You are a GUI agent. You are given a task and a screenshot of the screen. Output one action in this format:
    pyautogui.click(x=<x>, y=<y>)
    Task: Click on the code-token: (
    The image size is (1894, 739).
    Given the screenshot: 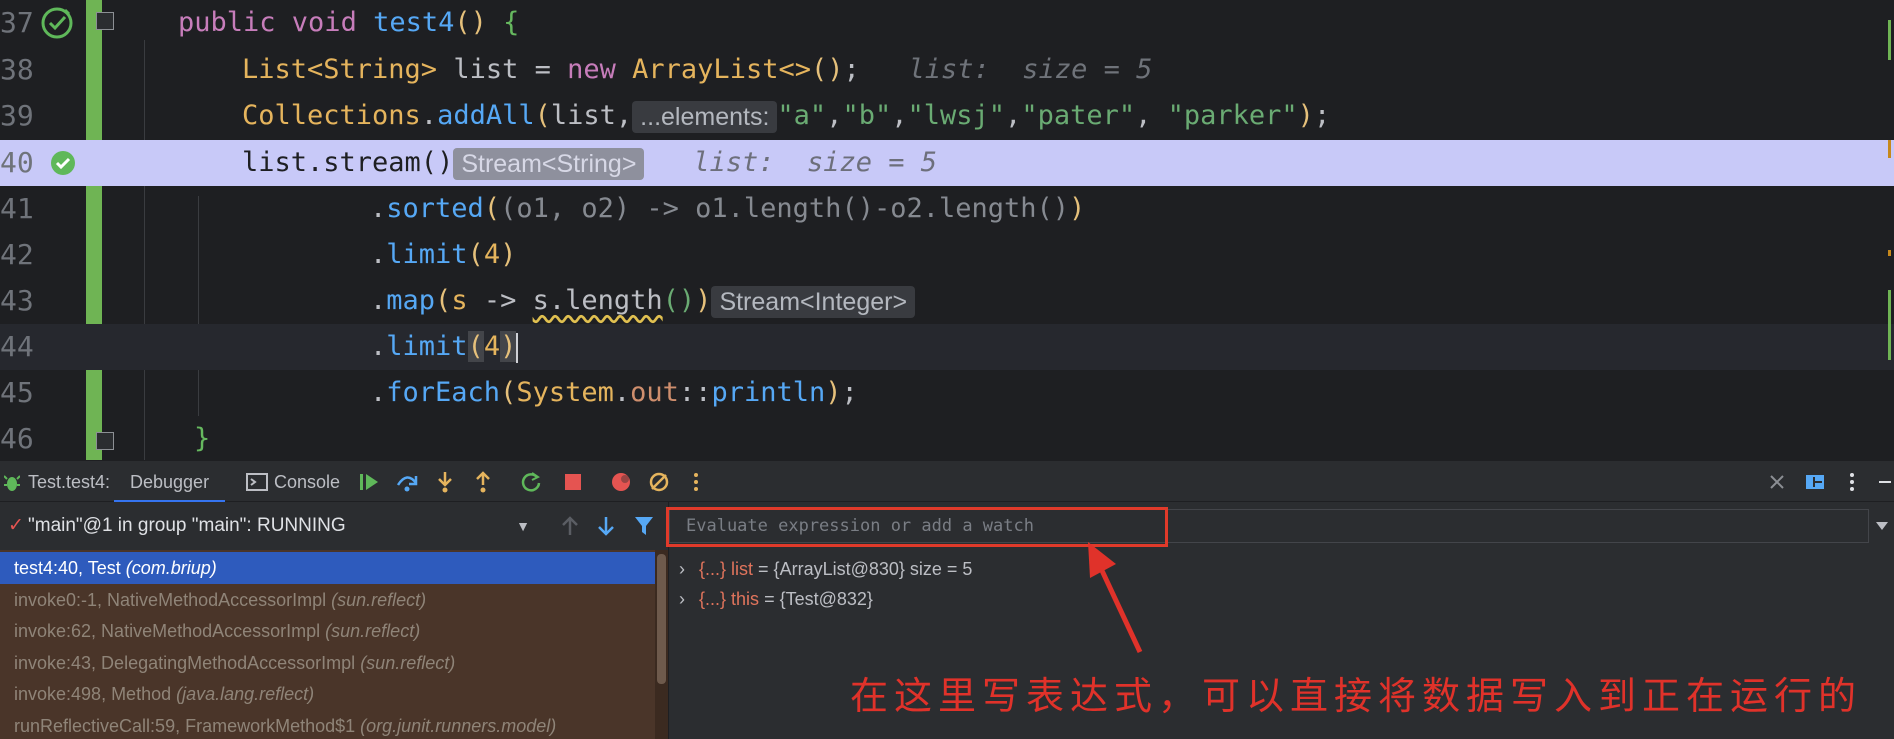 What is the action you would take?
    pyautogui.click(x=475, y=254)
    